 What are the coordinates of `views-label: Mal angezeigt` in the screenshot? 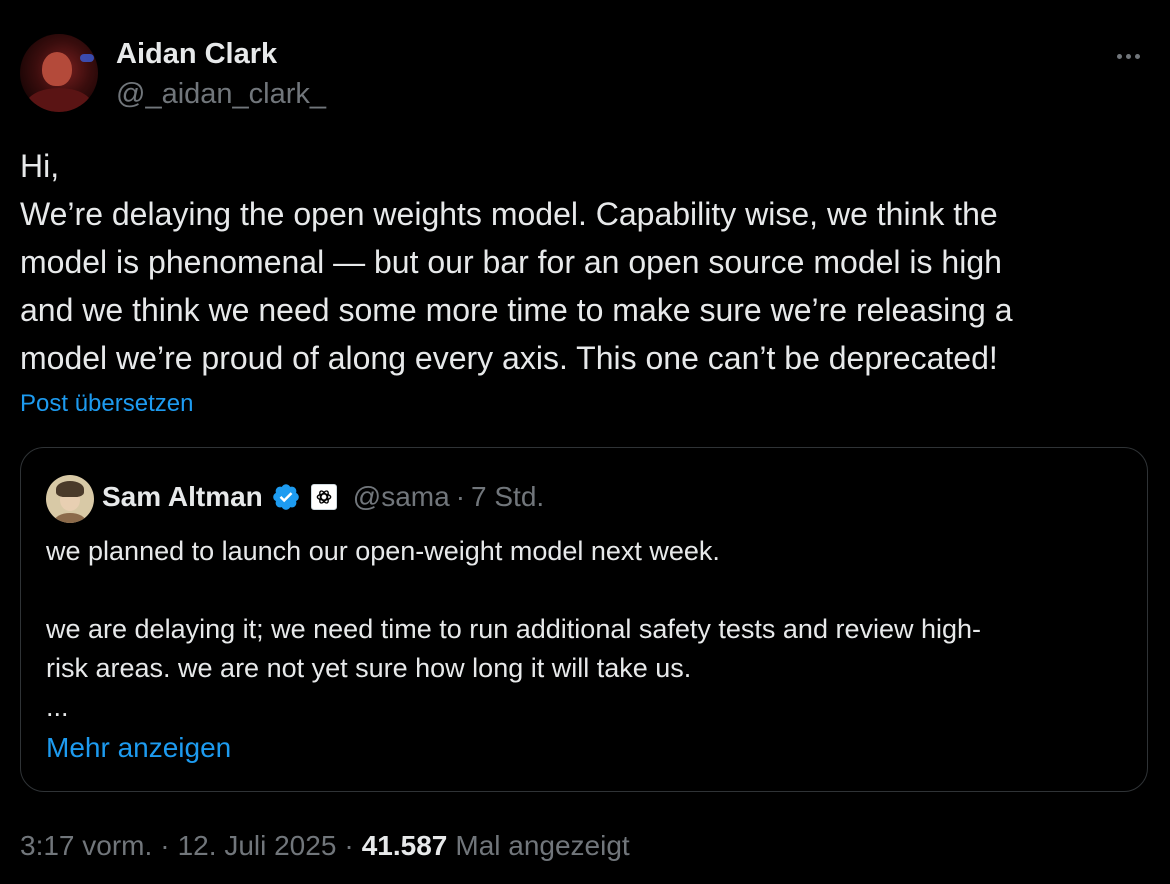 It's located at (542, 845).